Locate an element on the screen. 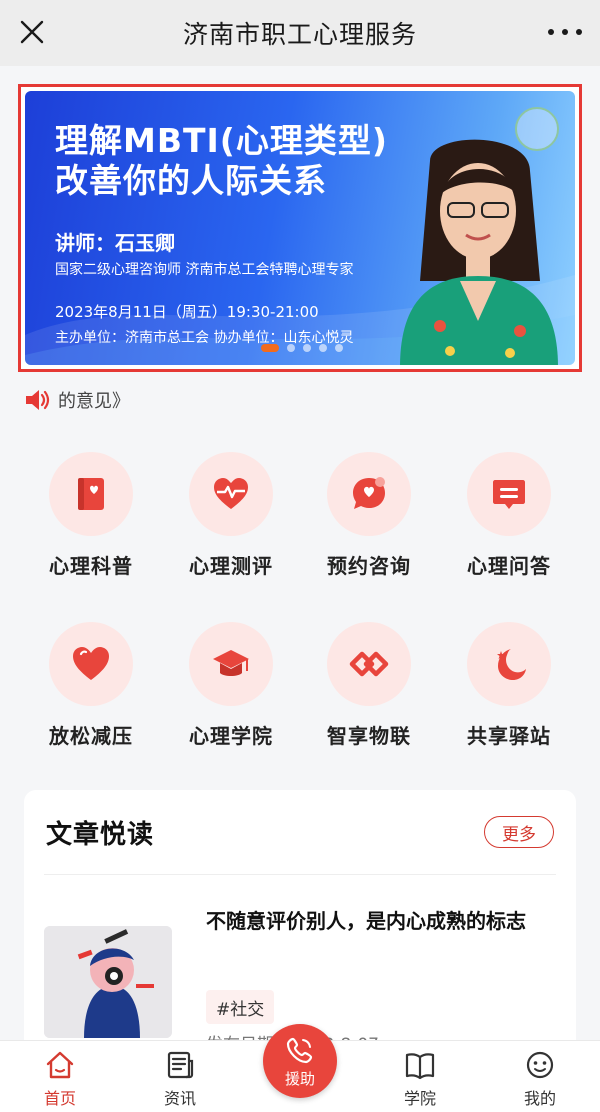 This screenshot has width=600, height=1112. speaker-icon is located at coordinates (38, 400).